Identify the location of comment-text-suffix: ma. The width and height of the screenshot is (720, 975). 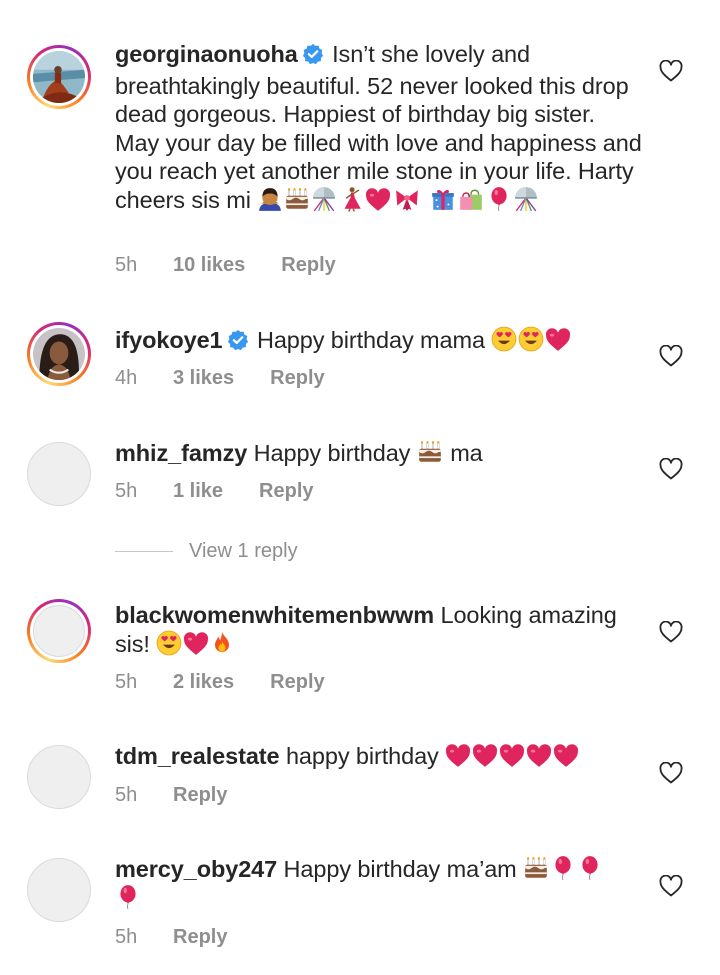
(466, 453).